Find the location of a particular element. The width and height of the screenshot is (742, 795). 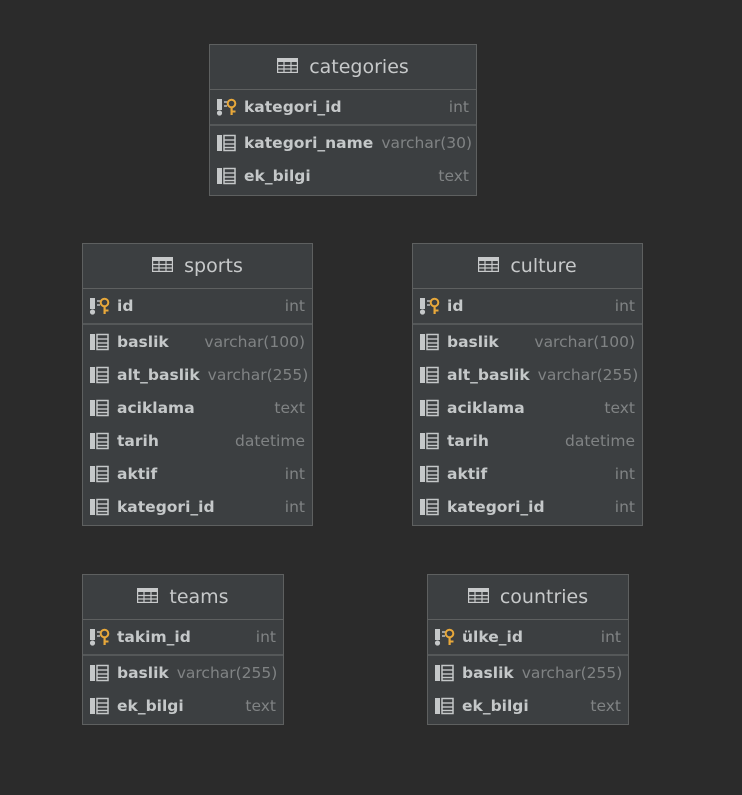

primary-key-row: kategori_id int is located at coordinates (343, 107).